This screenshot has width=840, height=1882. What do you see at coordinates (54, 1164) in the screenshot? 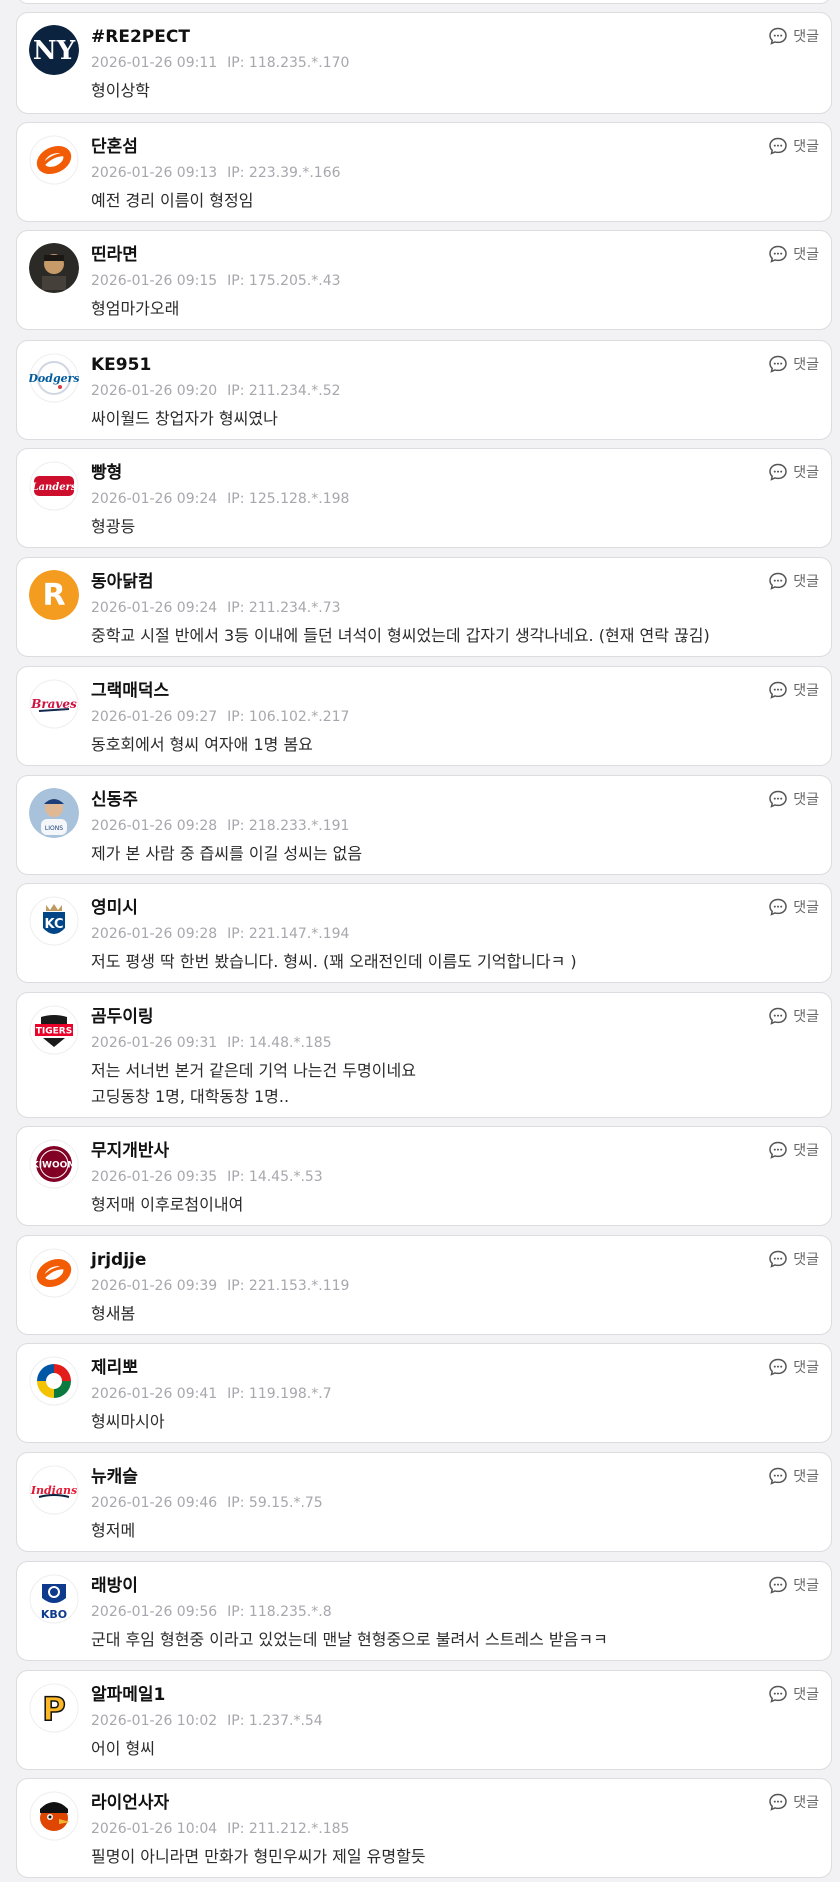
I see `kiwoom-logo-icon: KIWOOM` at bounding box center [54, 1164].